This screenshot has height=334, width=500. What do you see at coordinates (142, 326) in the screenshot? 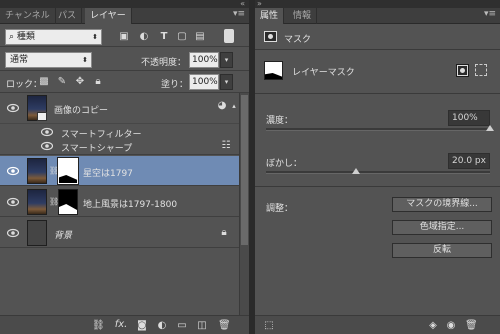
I see `add-mask-icon: ◙` at bounding box center [142, 326].